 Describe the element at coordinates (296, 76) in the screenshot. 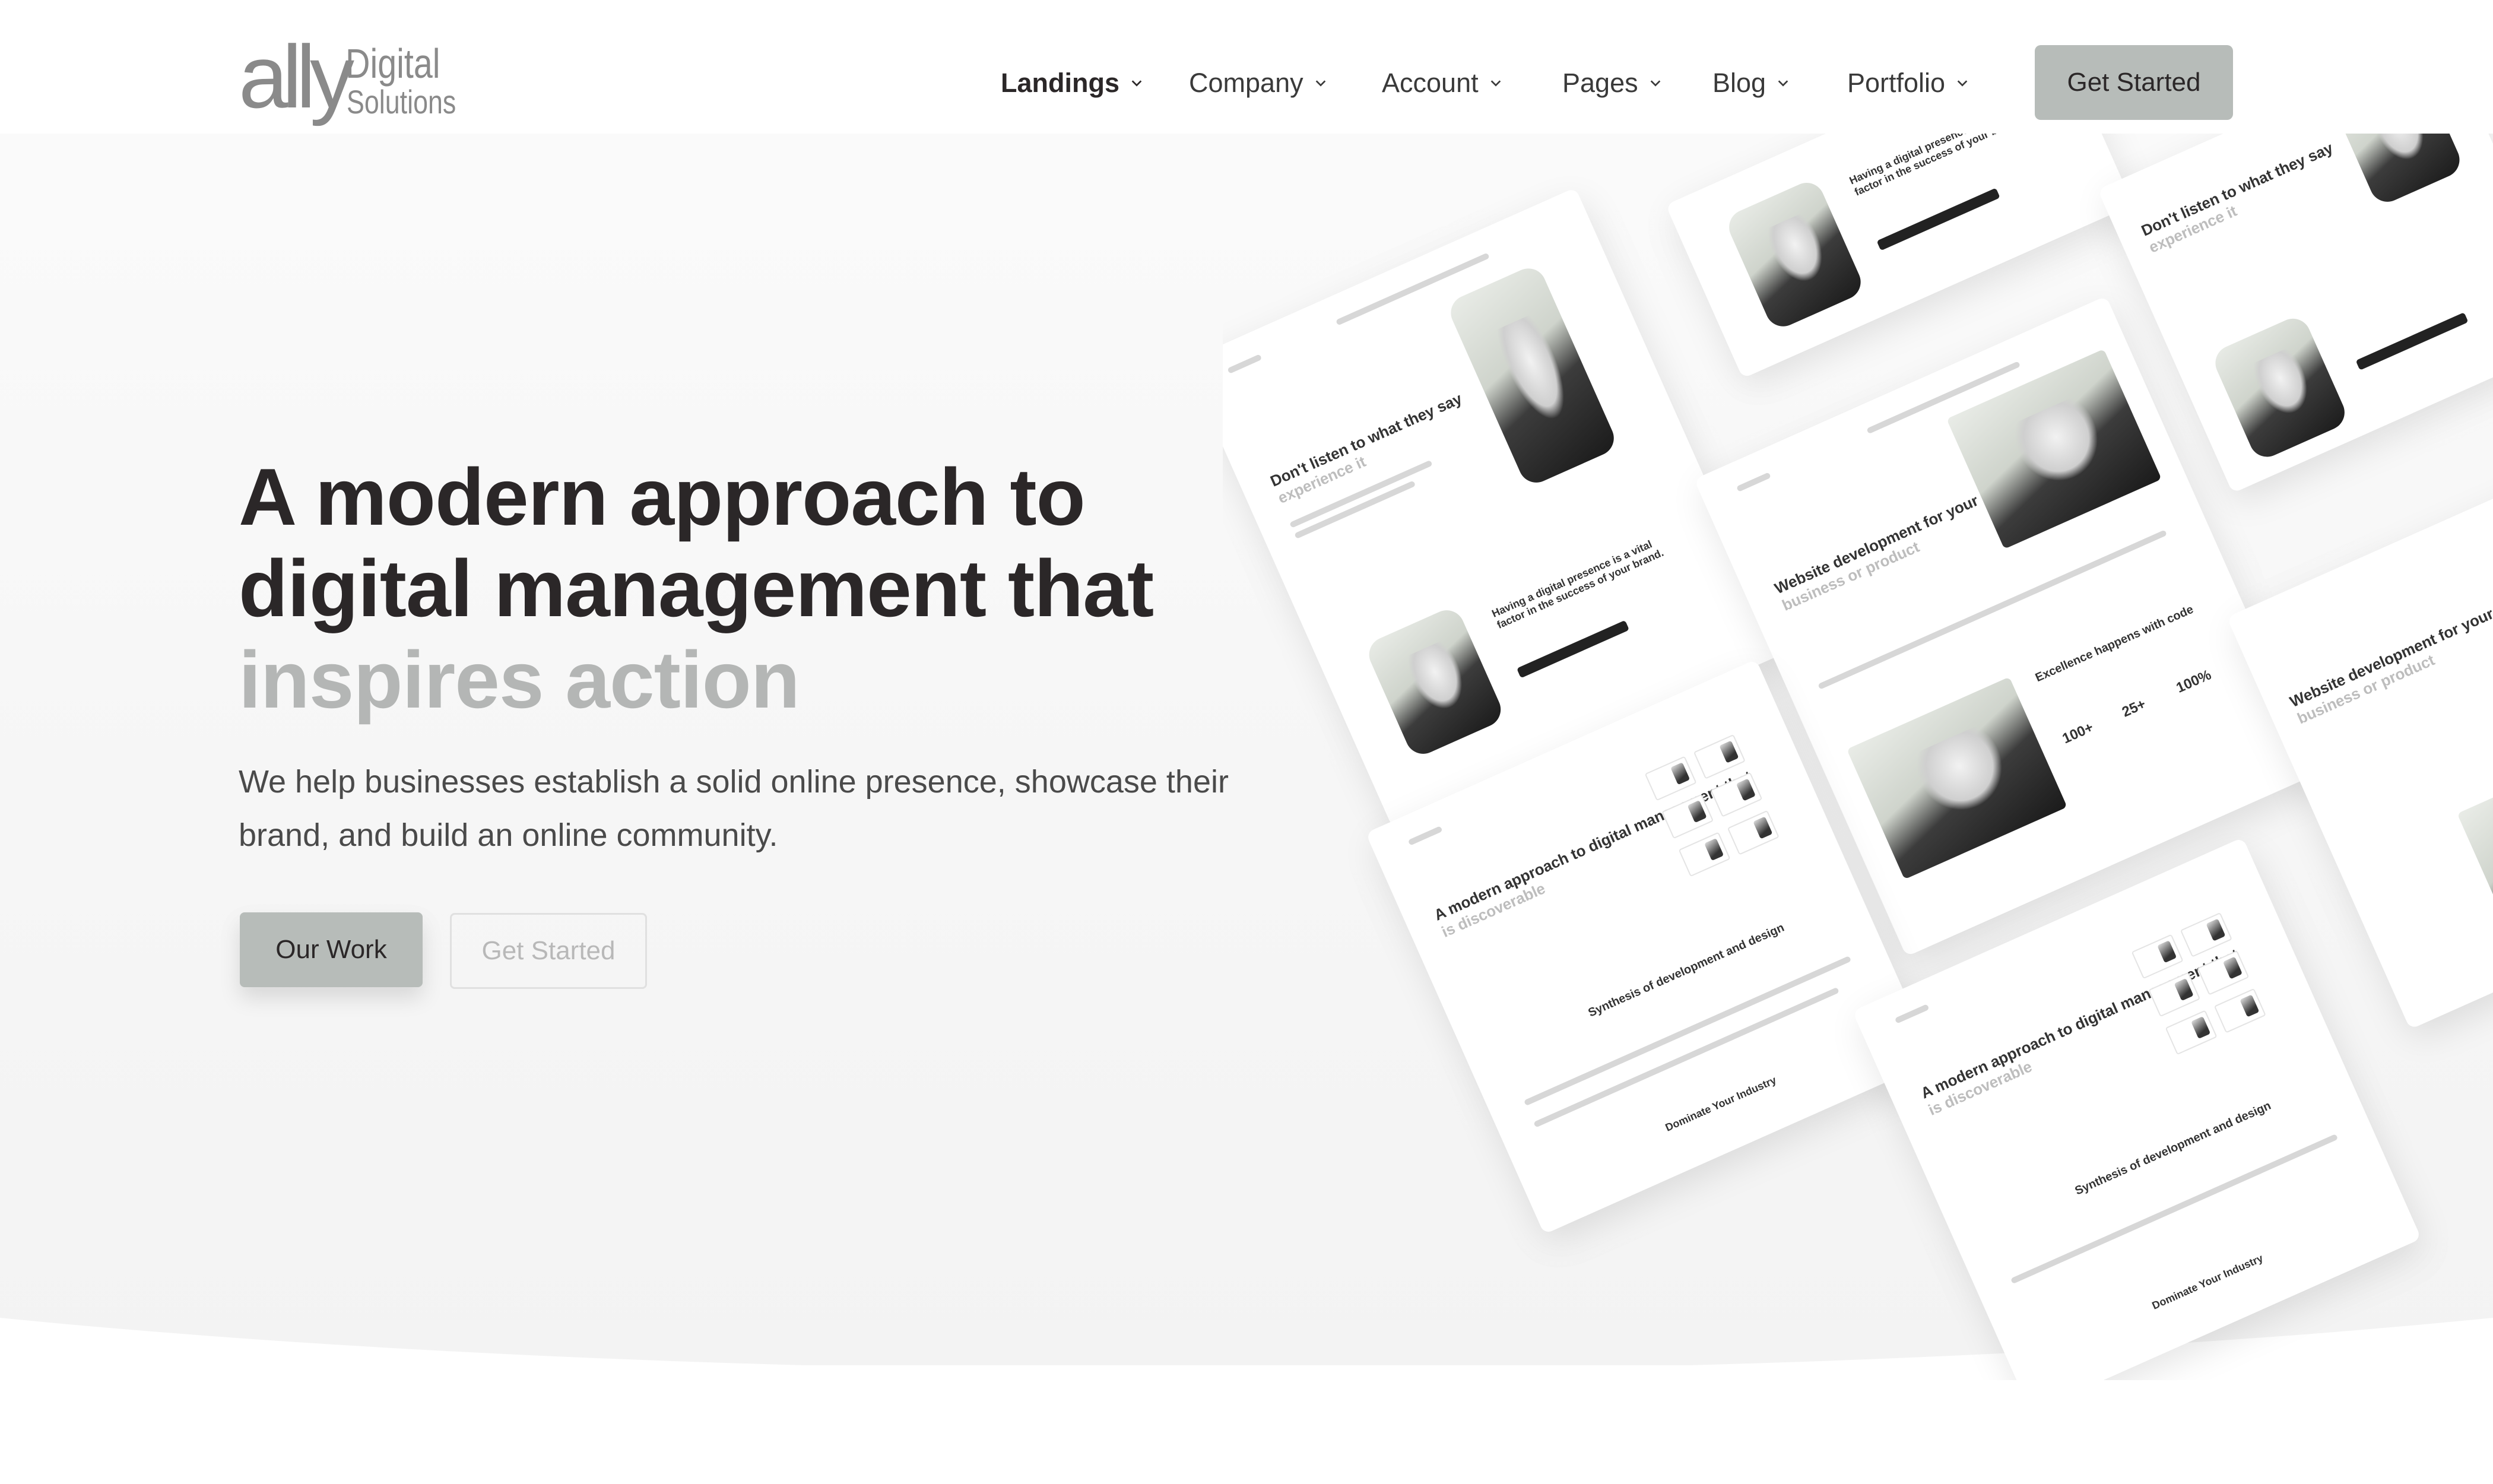

I see `logo-wordmark: ally` at that location.